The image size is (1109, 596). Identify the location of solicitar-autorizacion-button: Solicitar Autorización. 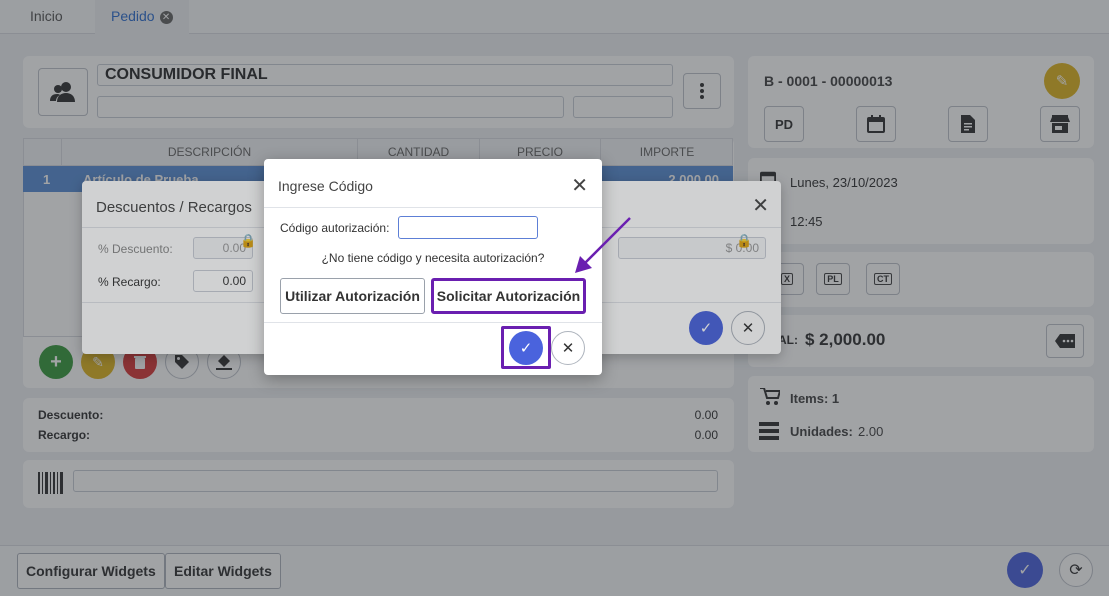
(508, 296).